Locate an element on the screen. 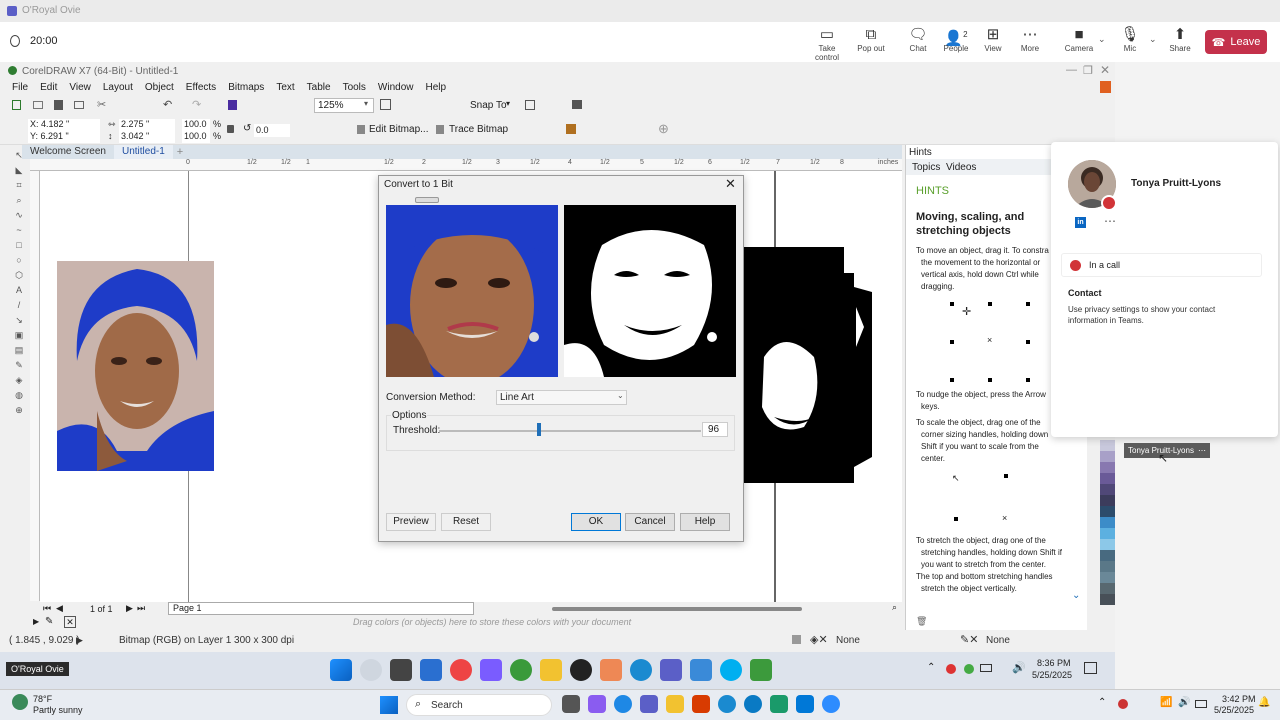  converted-bitmap-preview is located at coordinates (808, 365).